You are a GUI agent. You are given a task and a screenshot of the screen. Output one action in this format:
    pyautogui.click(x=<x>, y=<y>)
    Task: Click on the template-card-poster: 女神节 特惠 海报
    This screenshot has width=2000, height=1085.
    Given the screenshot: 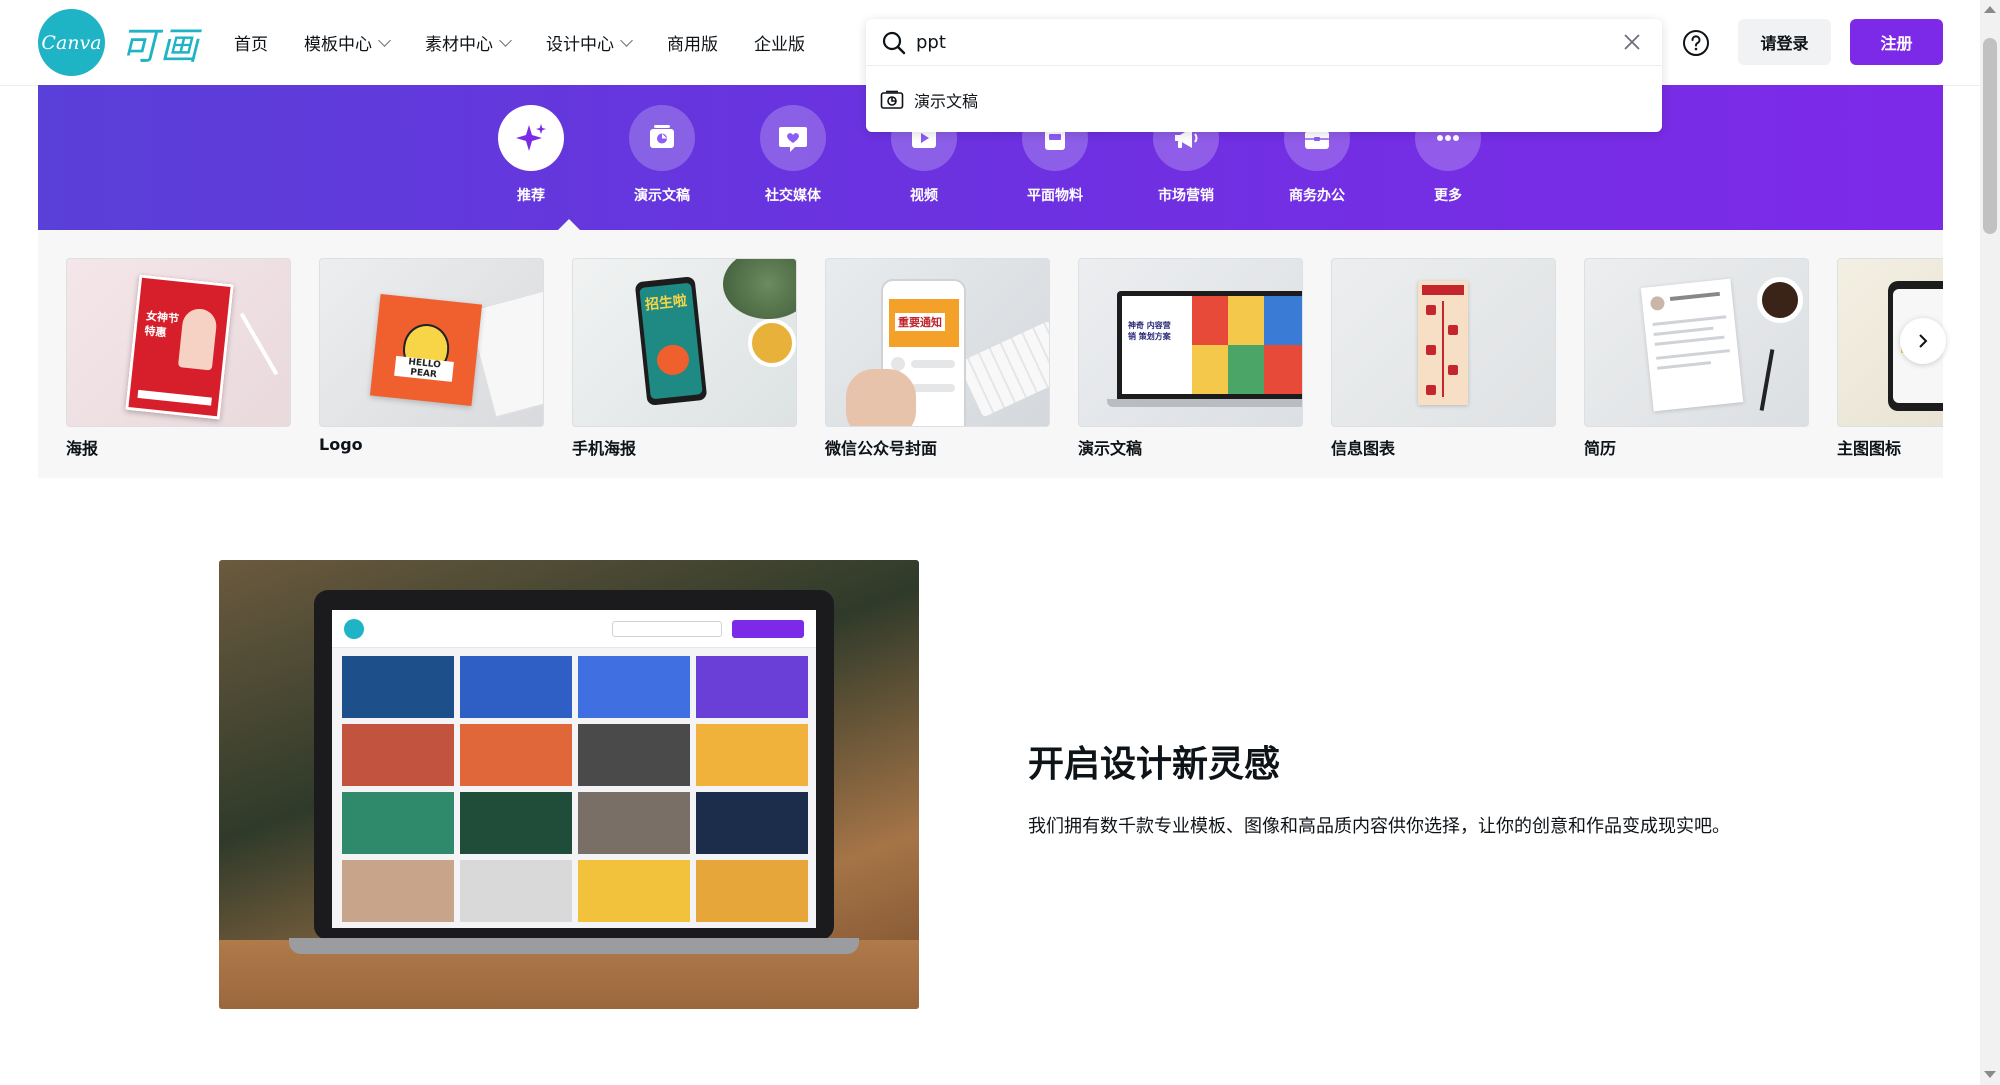 What is the action you would take?
    pyautogui.click(x=178, y=358)
    